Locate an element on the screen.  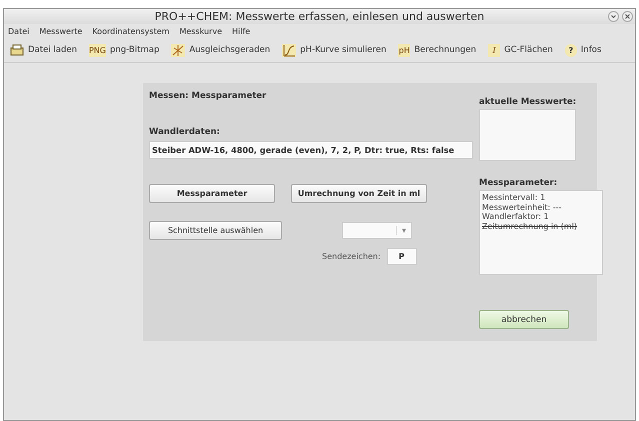
toolbar-button: PNG png-Bitmap is located at coordinates (124, 50).